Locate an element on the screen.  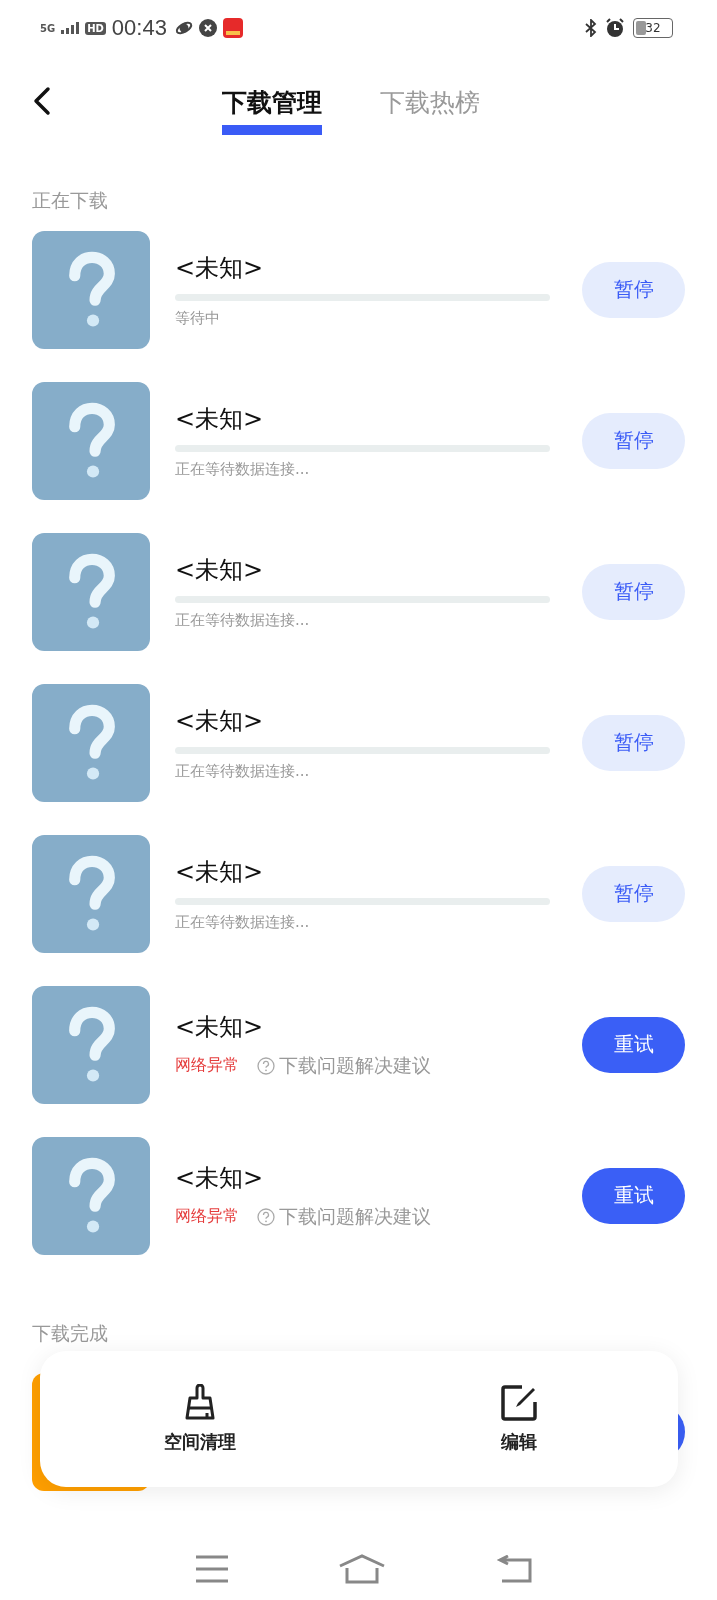
back-icon is located at coordinates (42, 101).